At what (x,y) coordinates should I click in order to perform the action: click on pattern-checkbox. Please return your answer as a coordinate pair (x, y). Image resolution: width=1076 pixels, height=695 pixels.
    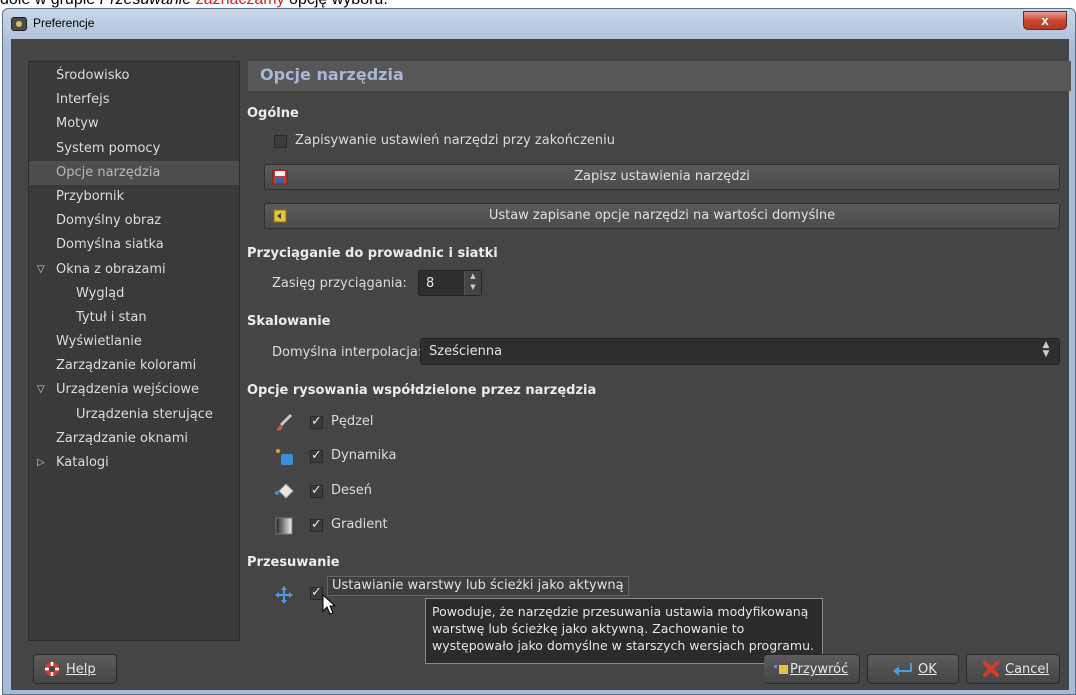
    Looking at the image, I should click on (316, 490).